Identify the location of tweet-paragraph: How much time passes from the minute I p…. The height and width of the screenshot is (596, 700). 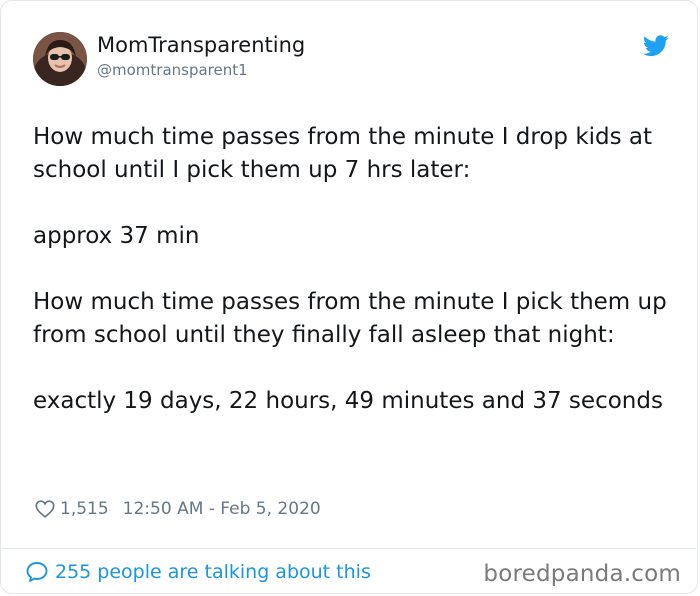
(350, 318).